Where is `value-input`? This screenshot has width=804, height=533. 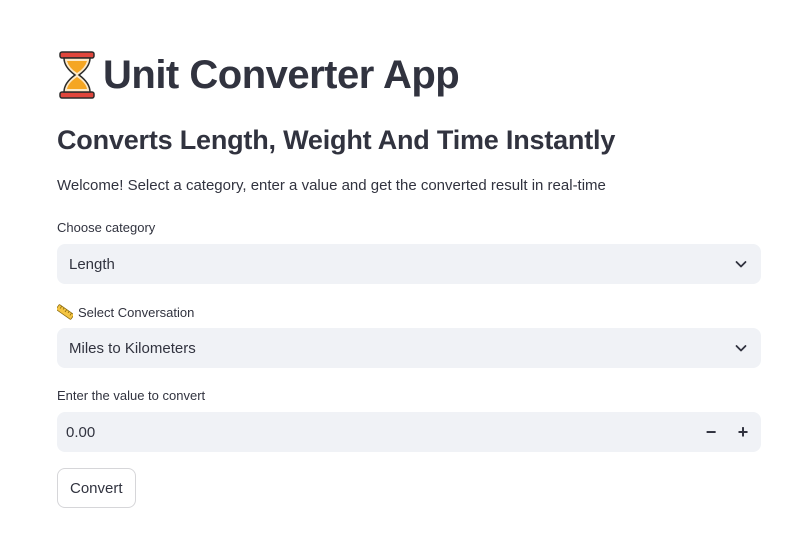
value-input is located at coordinates (376, 432).